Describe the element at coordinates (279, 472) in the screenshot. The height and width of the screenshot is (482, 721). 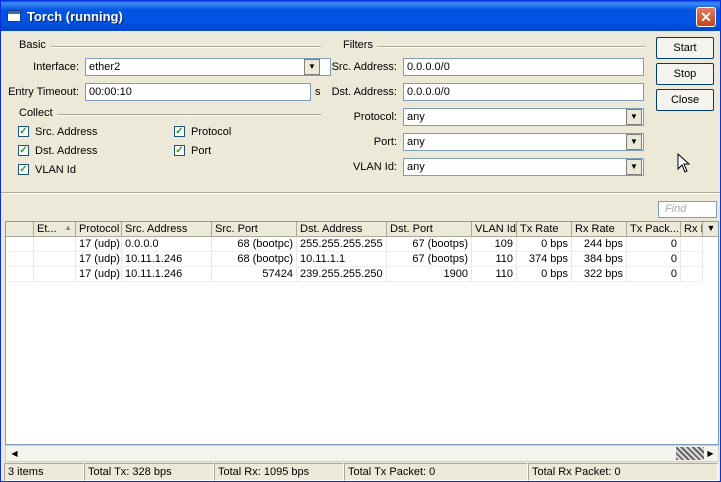
I see `status-total-rx: Total Rx: 1095 bps` at that location.